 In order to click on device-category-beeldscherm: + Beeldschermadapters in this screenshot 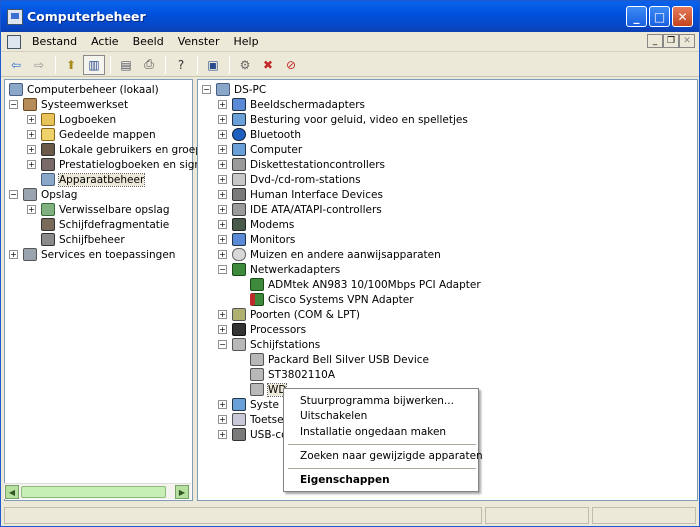, I will do `click(291, 104)`.